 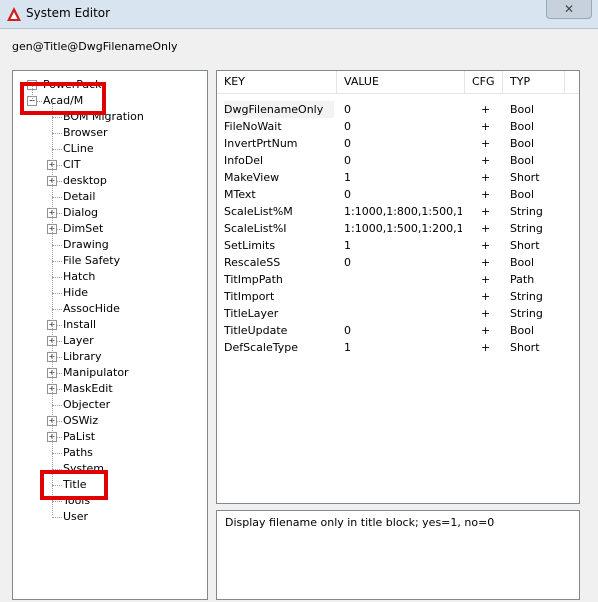 I want to click on tree-item-hatch: Hatch, so click(x=110, y=277).